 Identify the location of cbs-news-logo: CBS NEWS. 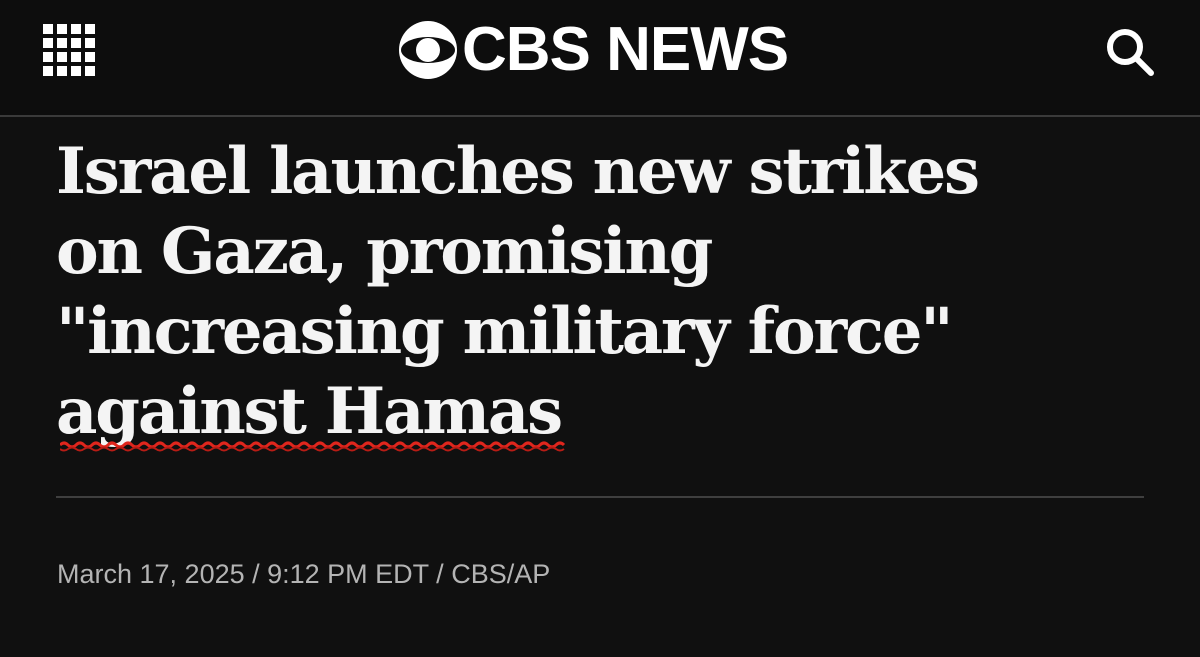
(593, 49).